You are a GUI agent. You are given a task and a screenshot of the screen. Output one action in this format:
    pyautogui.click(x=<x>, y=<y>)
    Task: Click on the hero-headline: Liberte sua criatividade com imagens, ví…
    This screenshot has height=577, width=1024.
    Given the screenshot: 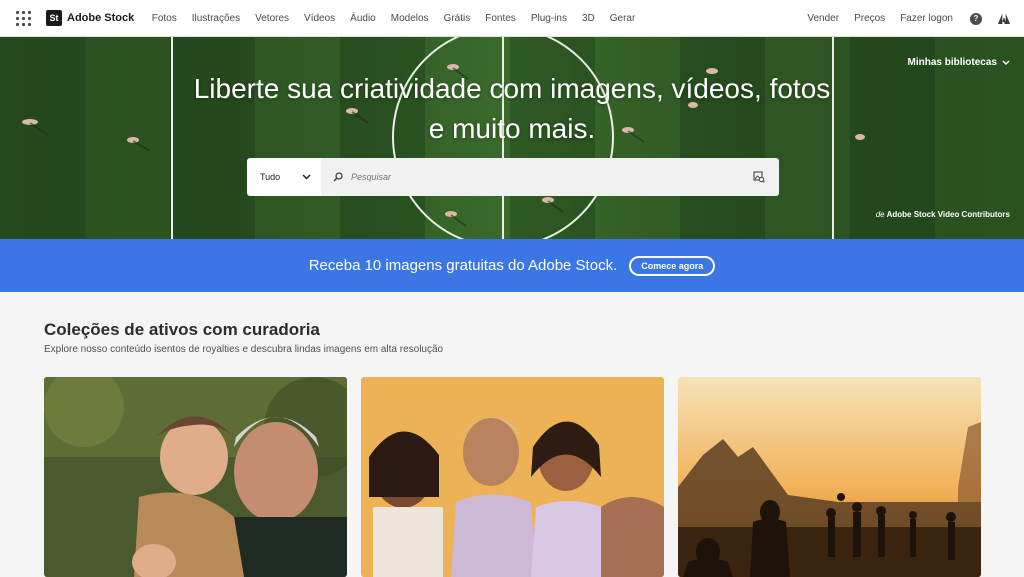 What is the action you would take?
    pyautogui.click(x=512, y=109)
    